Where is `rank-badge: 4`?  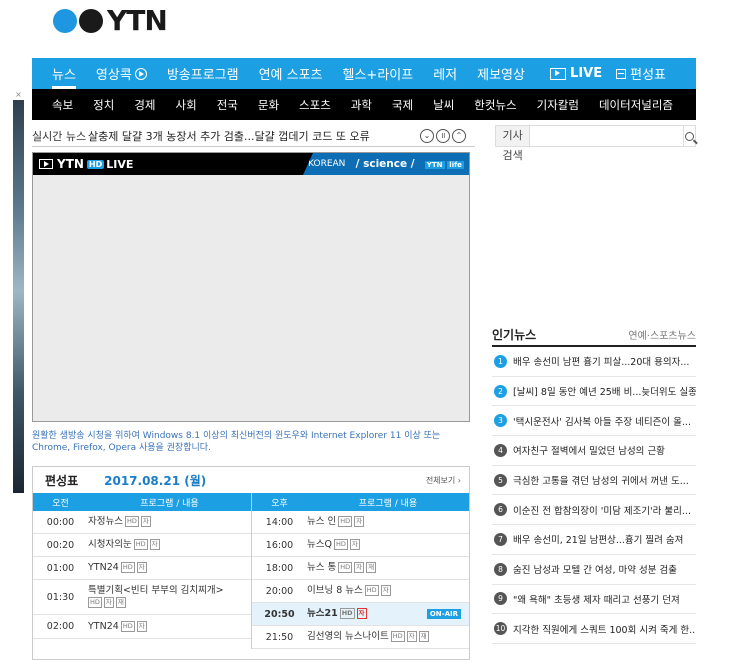
rank-badge: 4 is located at coordinates (500, 450).